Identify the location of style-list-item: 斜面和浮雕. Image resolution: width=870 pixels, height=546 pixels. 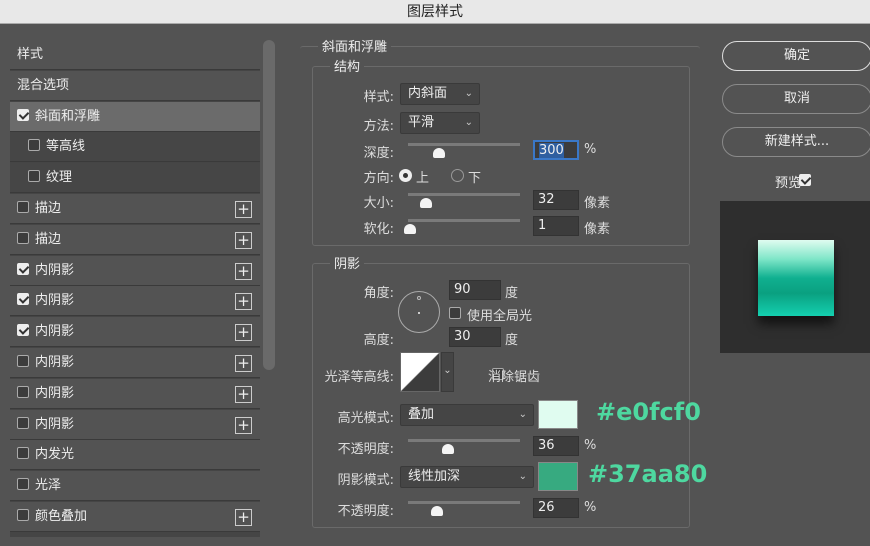
(135, 116).